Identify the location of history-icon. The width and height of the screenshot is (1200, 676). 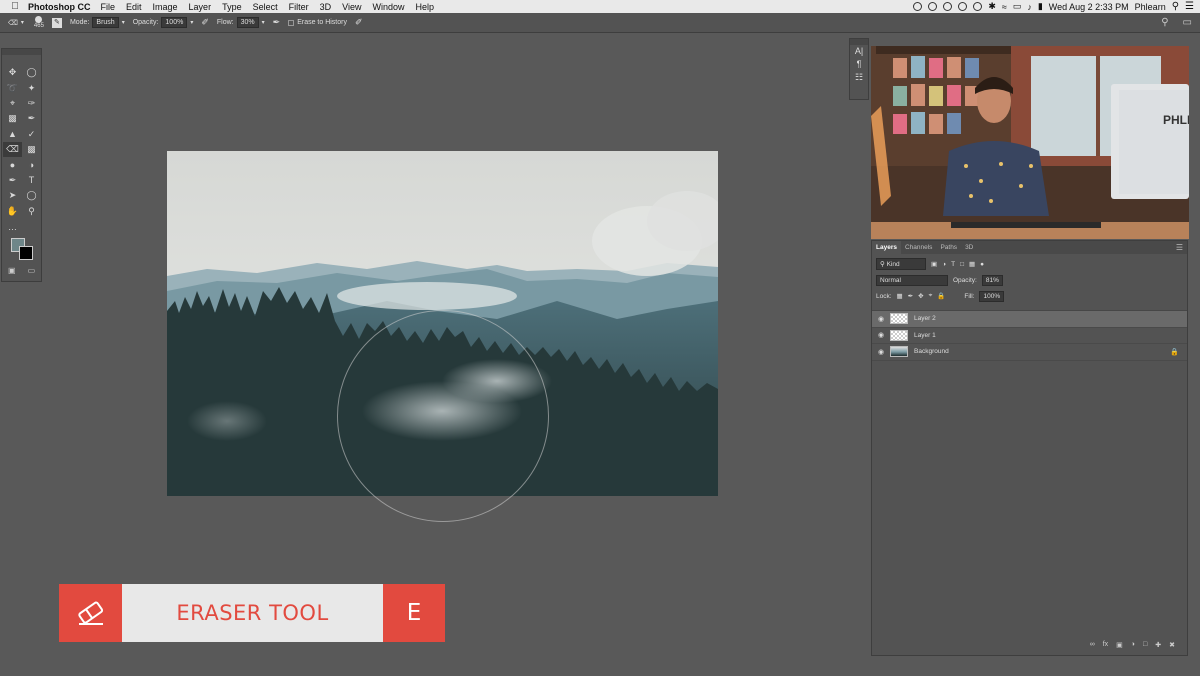
(978, 6).